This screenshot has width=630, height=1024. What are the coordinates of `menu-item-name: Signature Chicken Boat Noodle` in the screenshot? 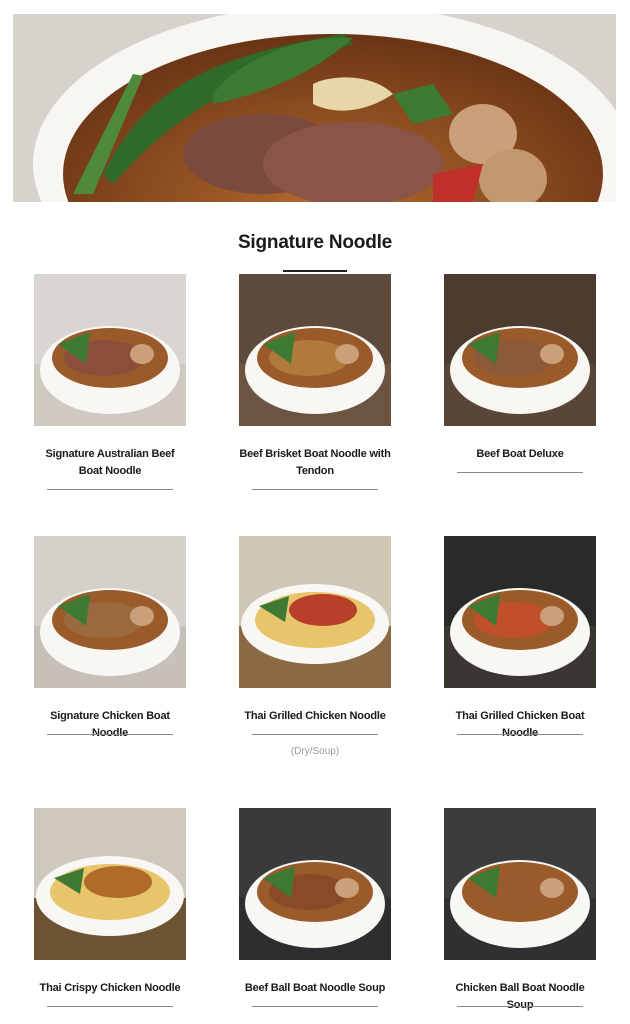 It's located at (110, 725).